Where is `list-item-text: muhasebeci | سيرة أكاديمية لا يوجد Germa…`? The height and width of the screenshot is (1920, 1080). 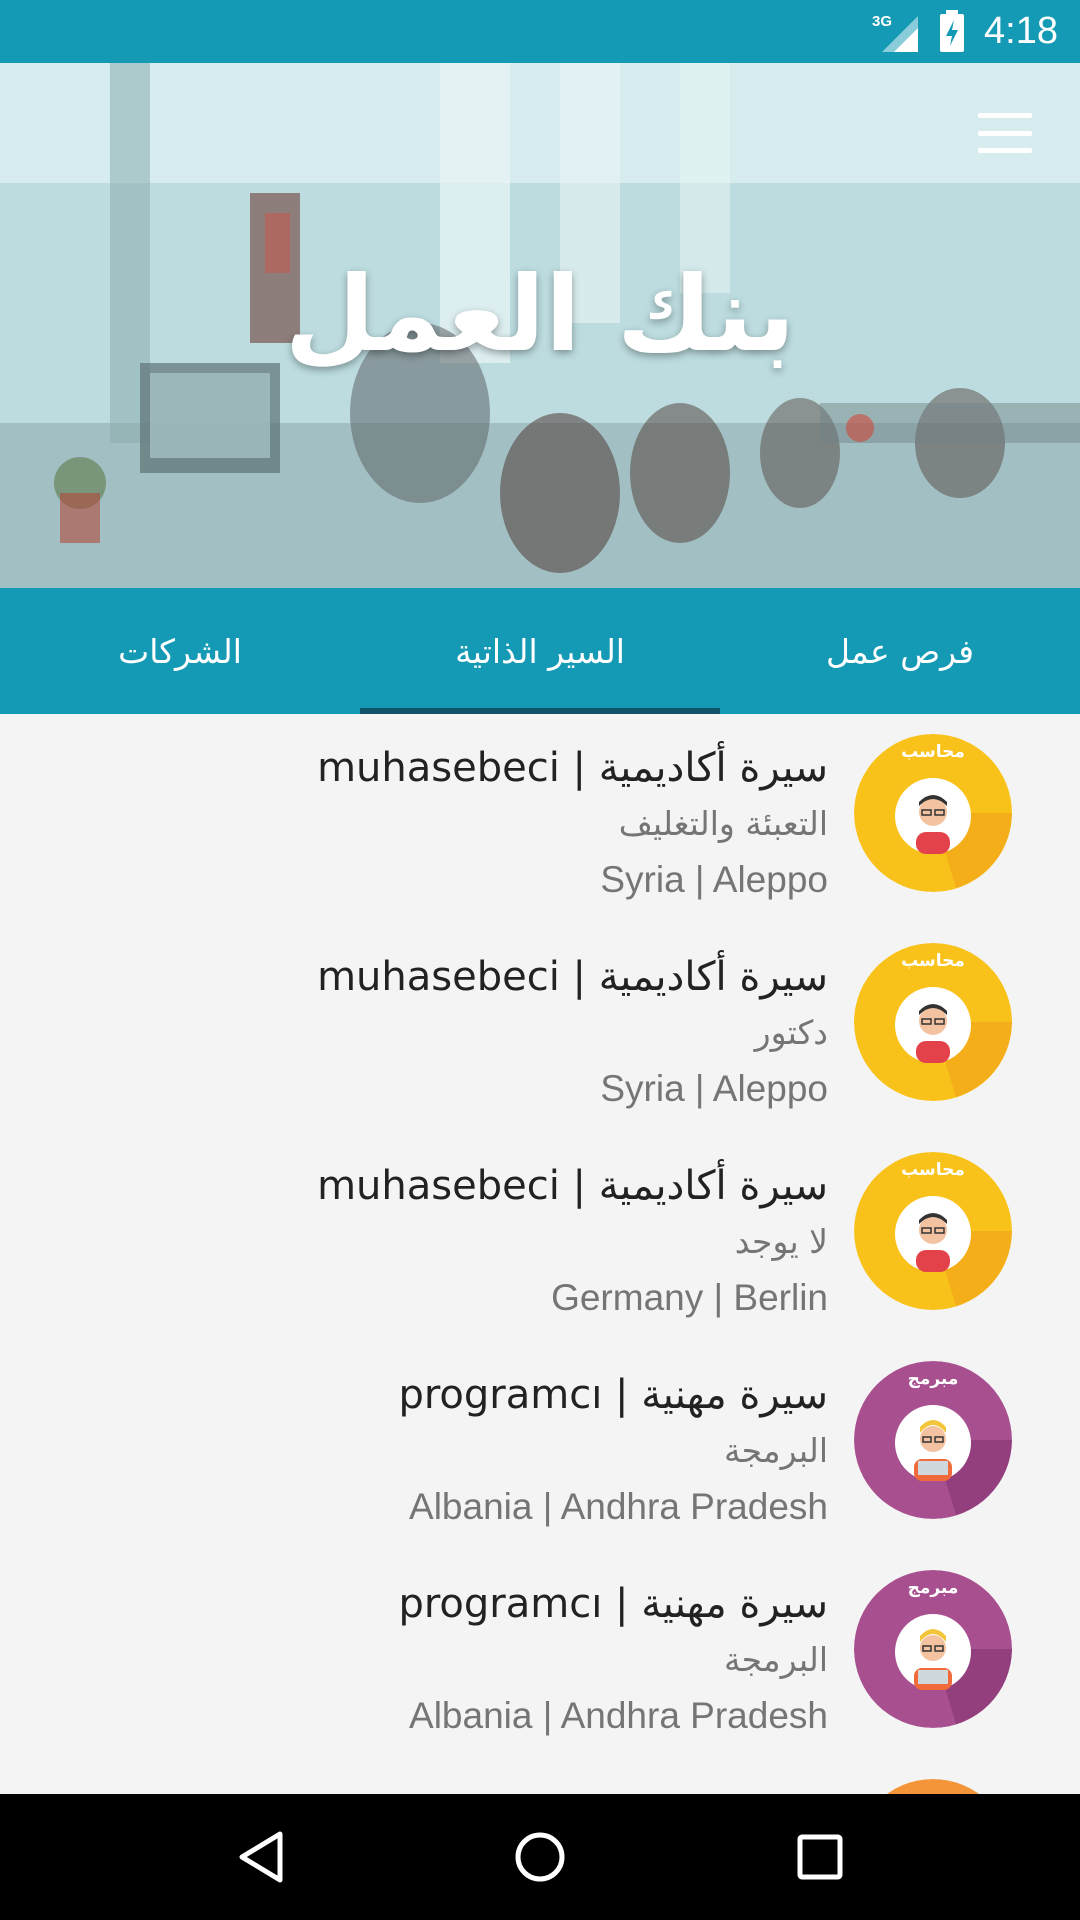
list-item-text: muhasebeci | سيرة أكاديمية لا يوجد Germa… is located at coordinates (478, 1242).